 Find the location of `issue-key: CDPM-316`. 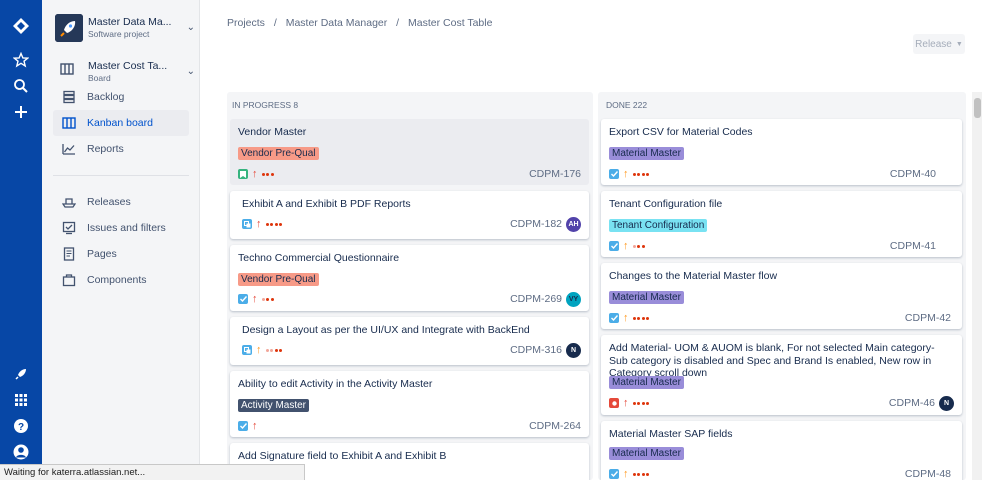

issue-key: CDPM-316 is located at coordinates (536, 350).